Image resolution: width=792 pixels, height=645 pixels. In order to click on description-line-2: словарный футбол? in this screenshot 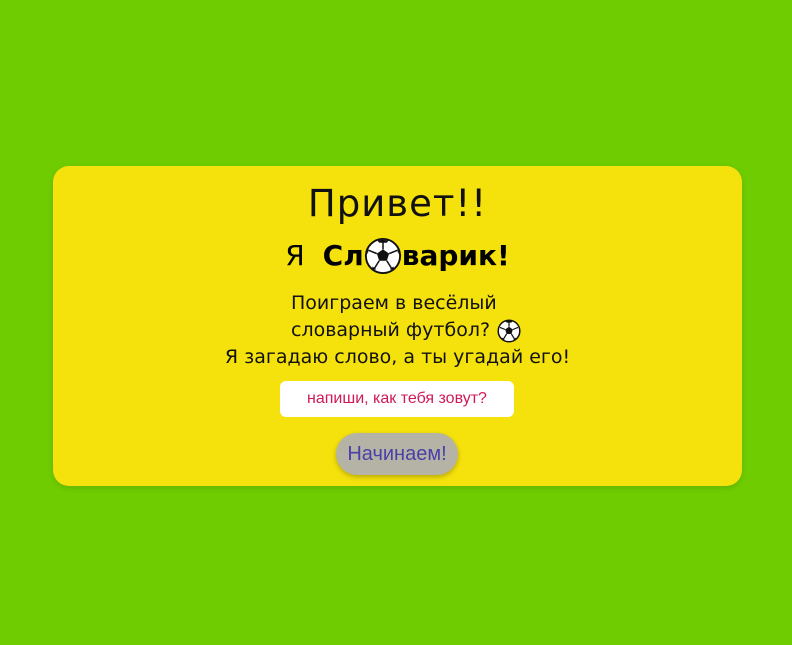, I will do `click(397, 330)`.